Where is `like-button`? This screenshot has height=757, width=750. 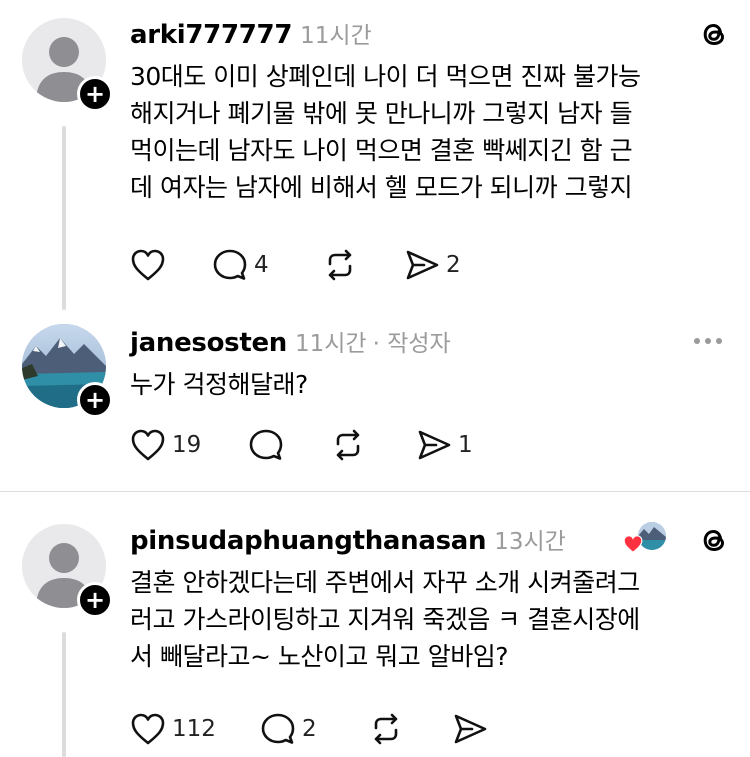
like-button is located at coordinates (171, 265).